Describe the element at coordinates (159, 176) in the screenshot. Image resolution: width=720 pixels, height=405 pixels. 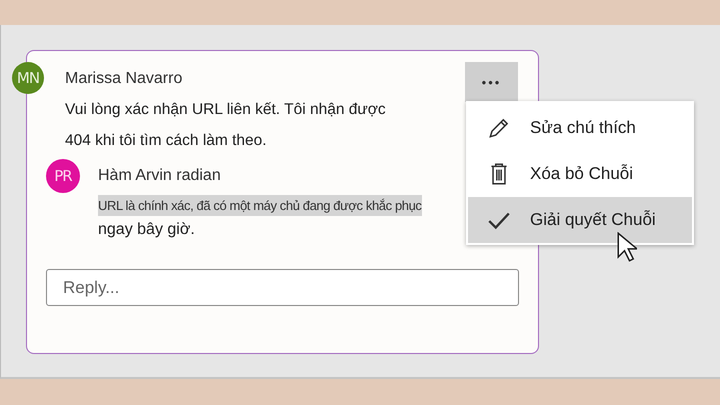
I see `author-name: Hàm Arvin radian` at that location.